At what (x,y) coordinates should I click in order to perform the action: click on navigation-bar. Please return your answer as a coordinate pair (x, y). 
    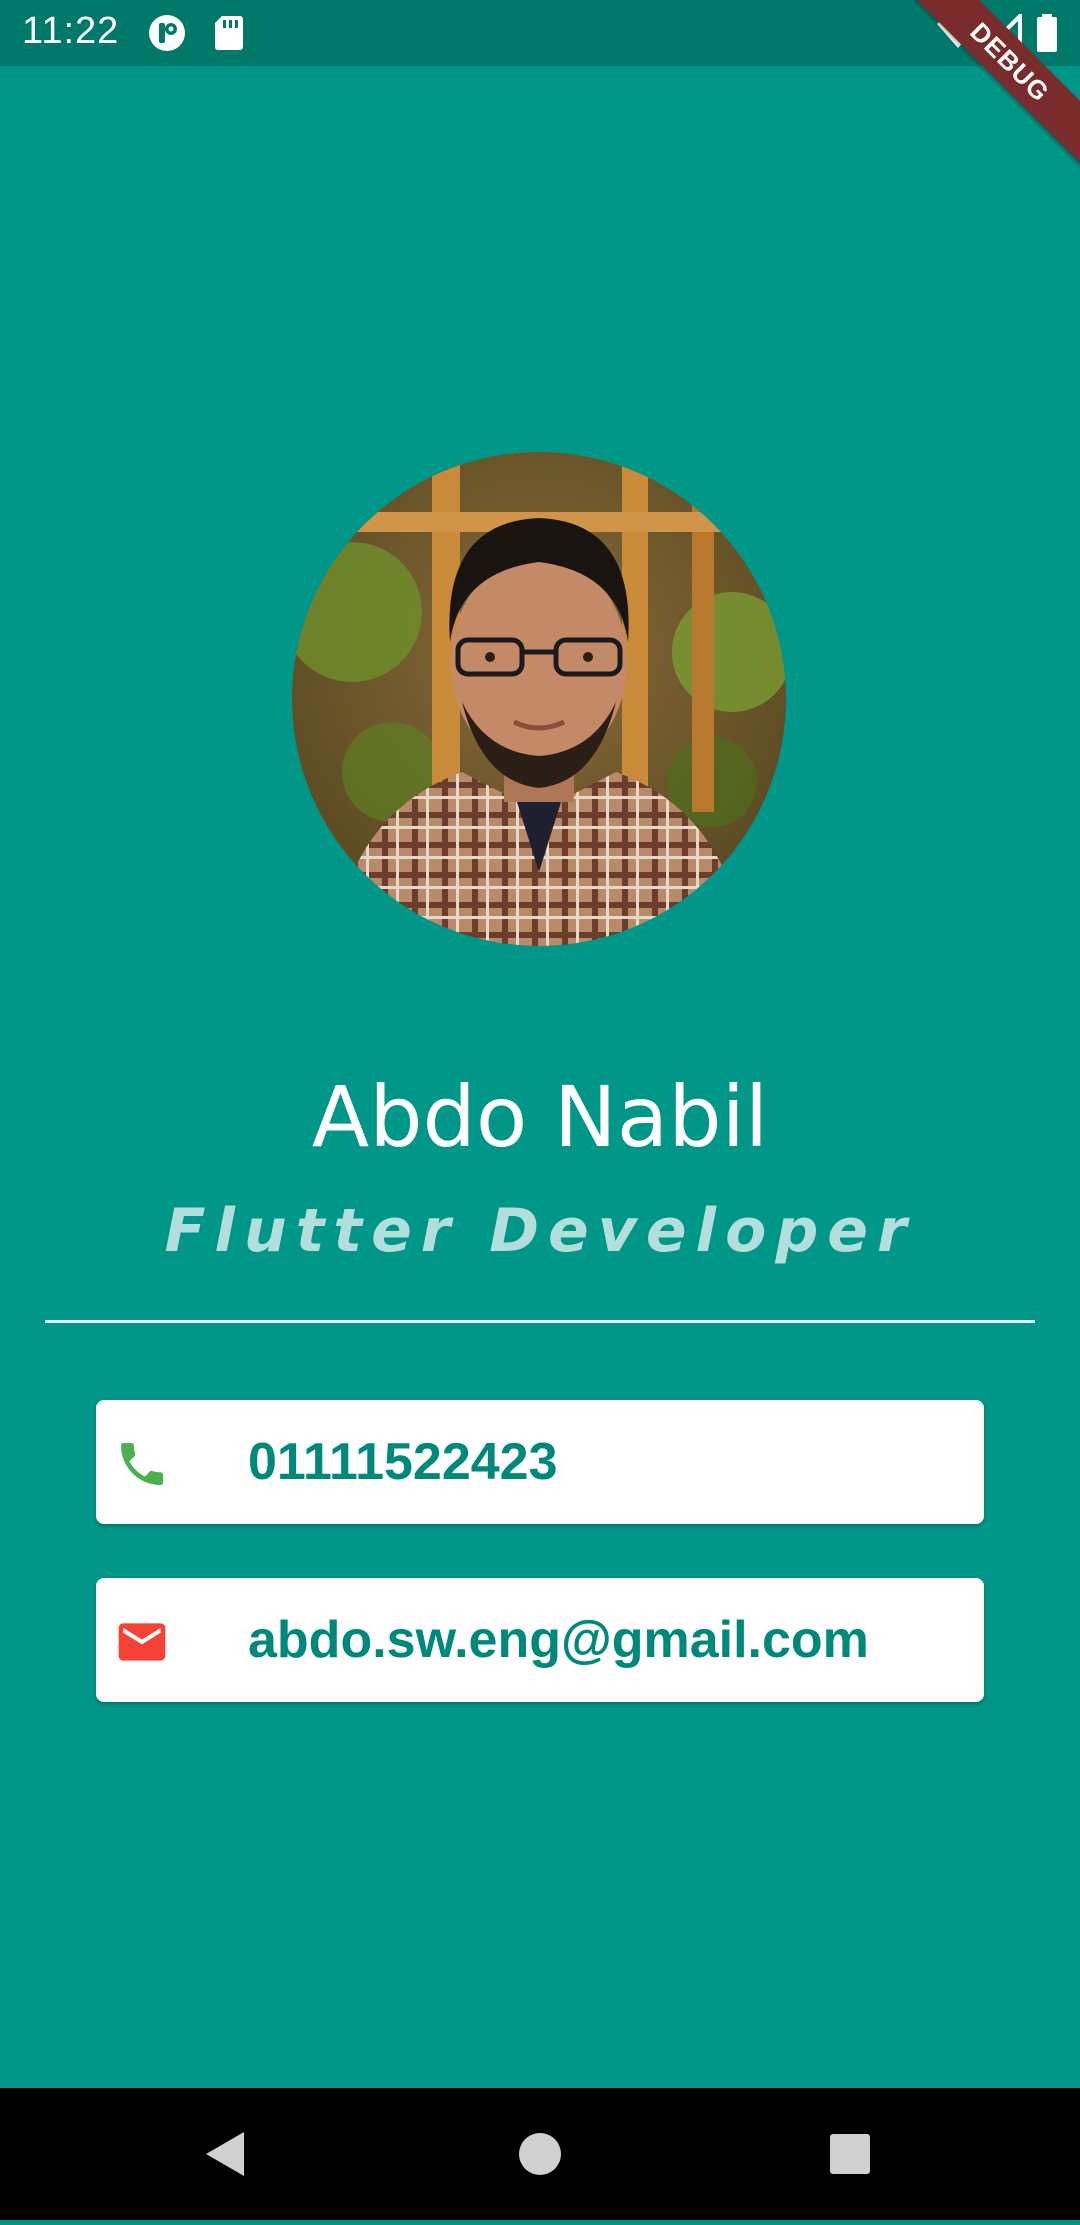
    Looking at the image, I should click on (540, 2154).